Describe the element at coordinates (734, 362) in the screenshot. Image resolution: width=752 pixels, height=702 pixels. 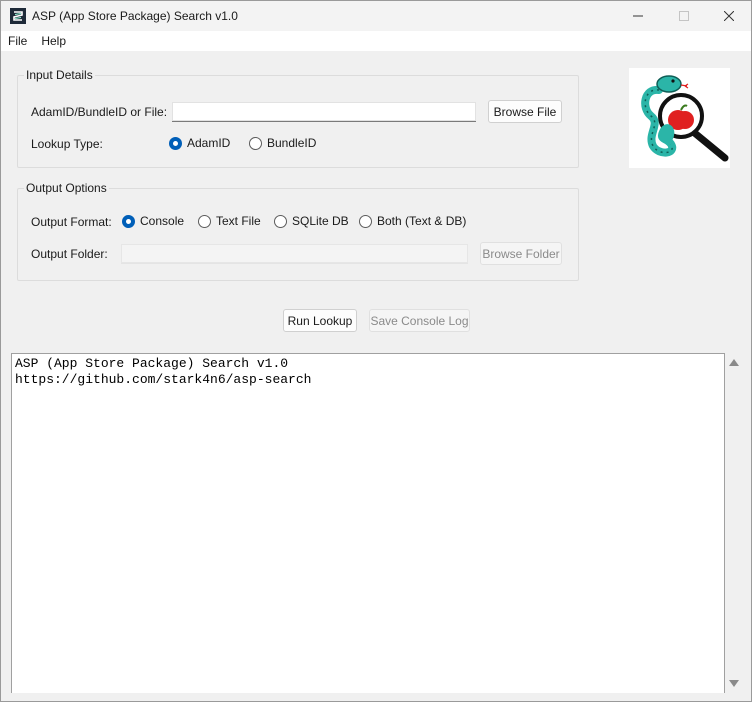
I see `scroll-up-arrow-icon` at that location.